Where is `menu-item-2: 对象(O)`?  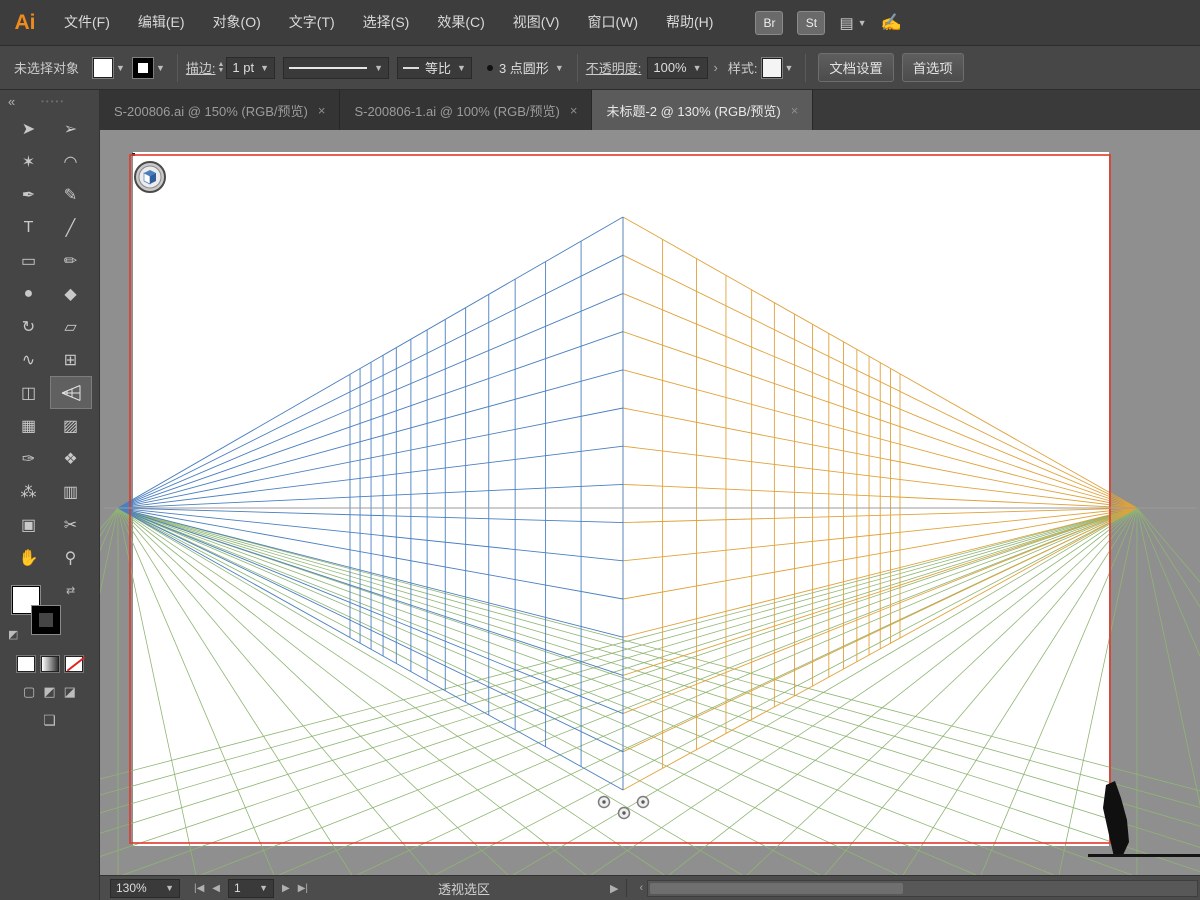 menu-item-2: 对象(O) is located at coordinates (237, 22).